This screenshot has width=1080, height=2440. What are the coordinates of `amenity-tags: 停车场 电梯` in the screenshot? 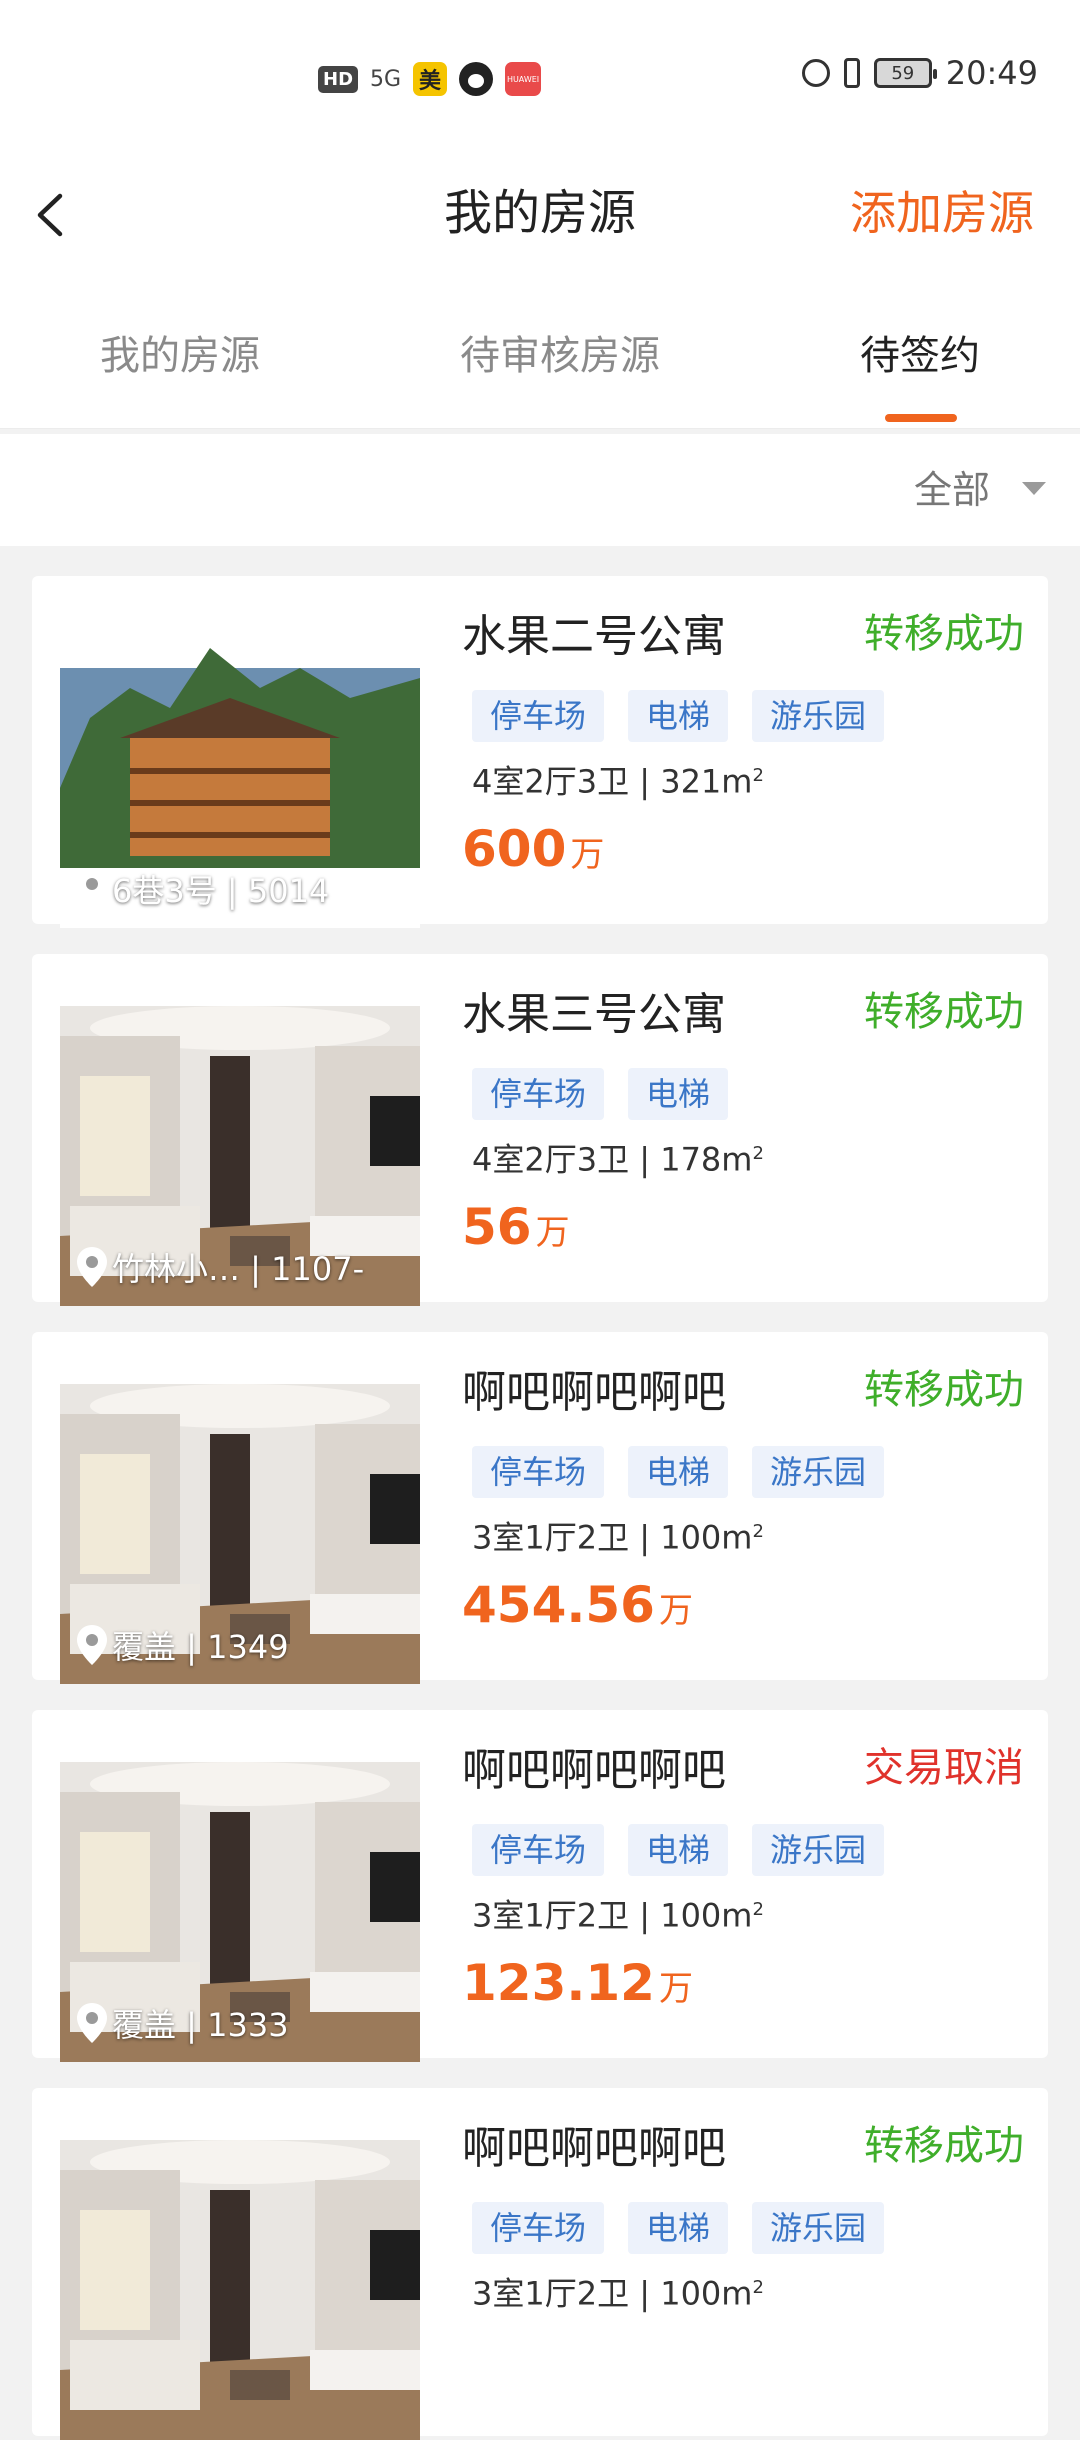 It's located at (600, 1094).